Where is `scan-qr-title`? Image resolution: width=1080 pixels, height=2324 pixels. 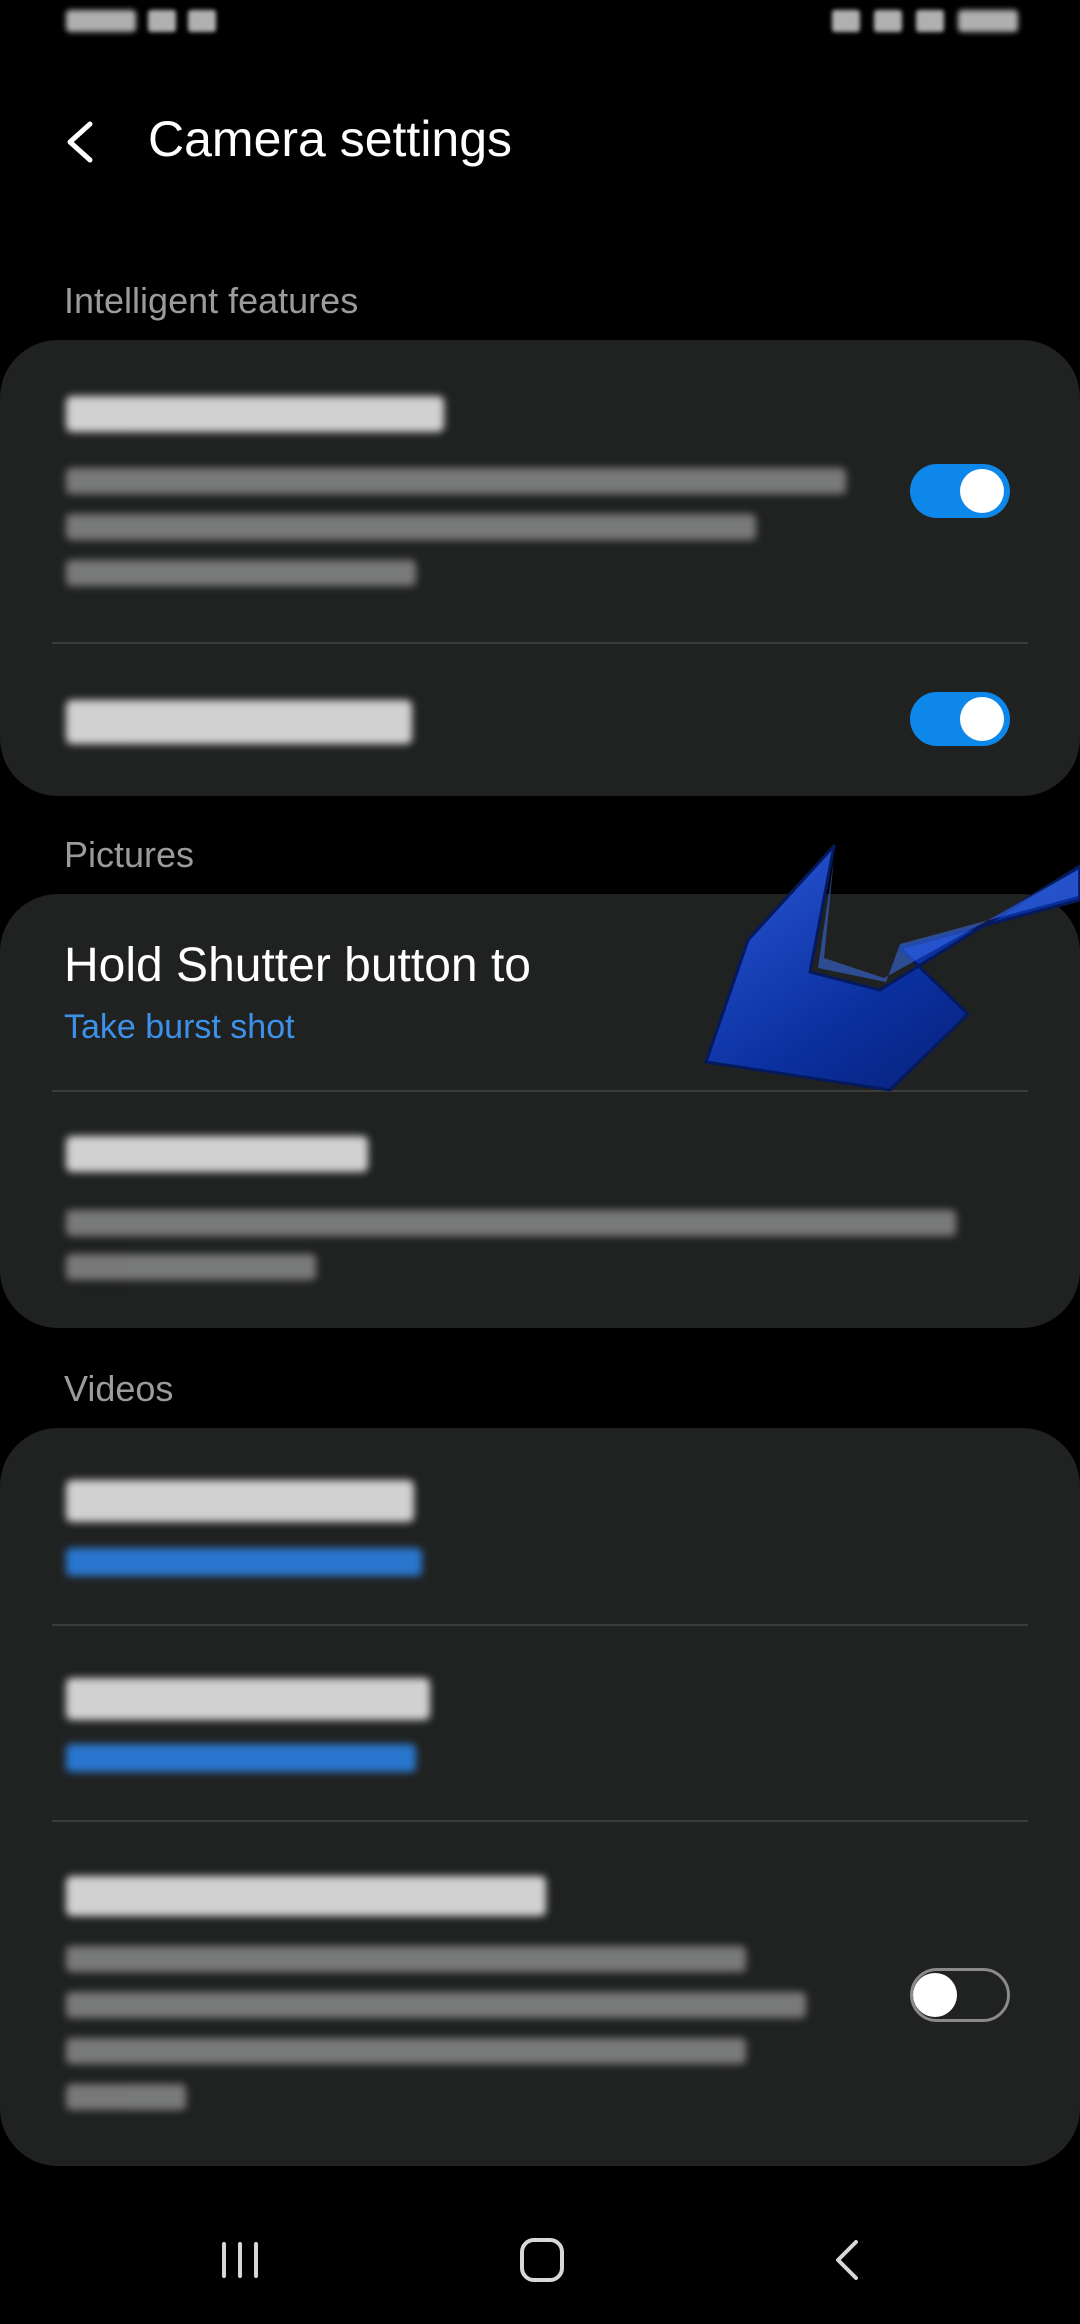
scan-qr-title is located at coordinates (239, 722).